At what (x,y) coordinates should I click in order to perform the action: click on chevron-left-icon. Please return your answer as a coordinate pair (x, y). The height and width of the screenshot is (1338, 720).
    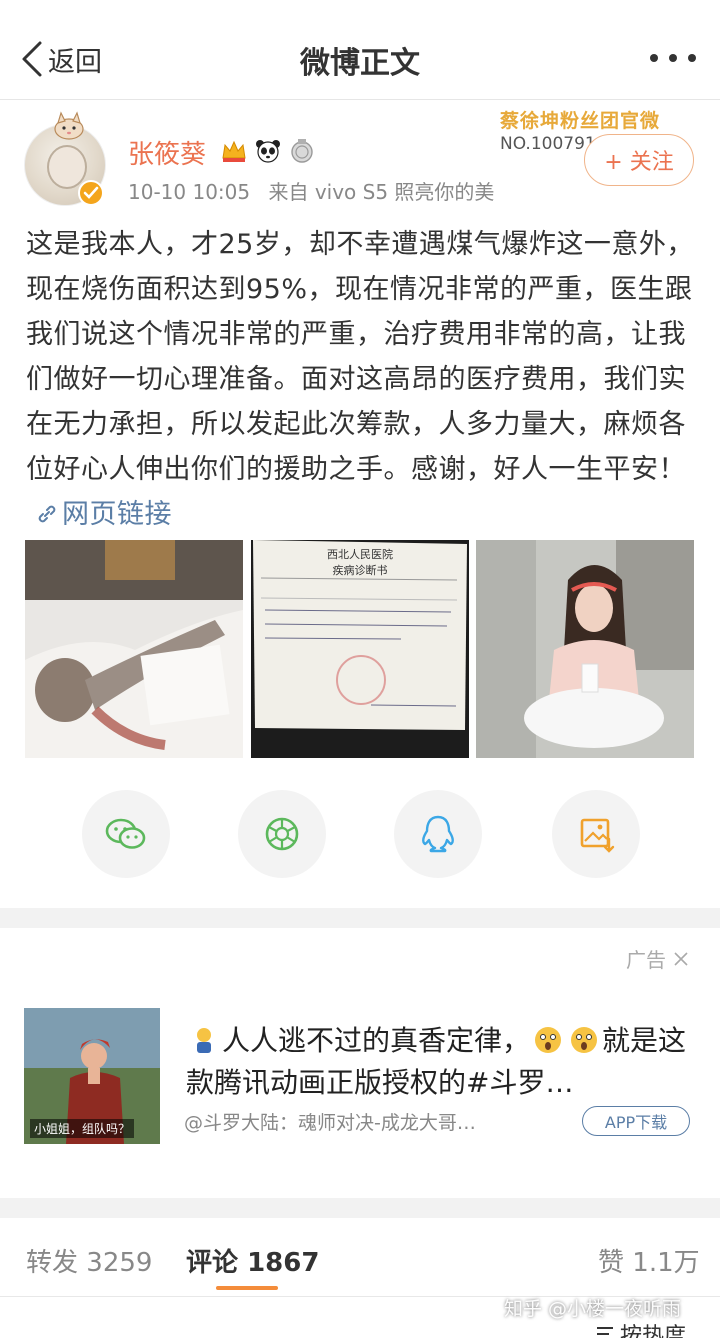
    Looking at the image, I should click on (32, 59).